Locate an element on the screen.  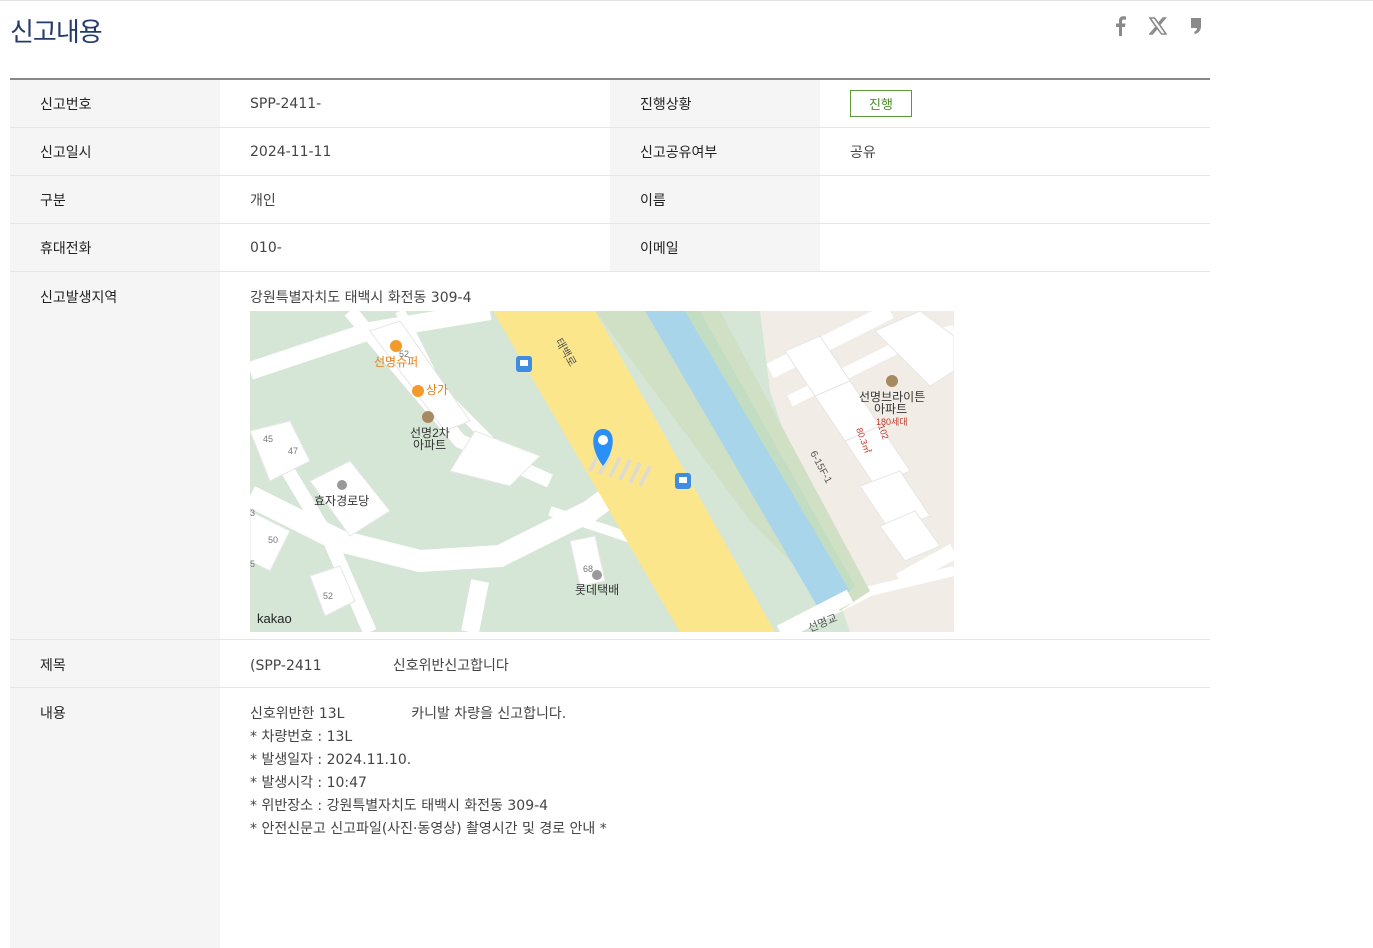
subject-value: (SPP-2411 신호위반신고합니다 is located at coordinates (379, 666).